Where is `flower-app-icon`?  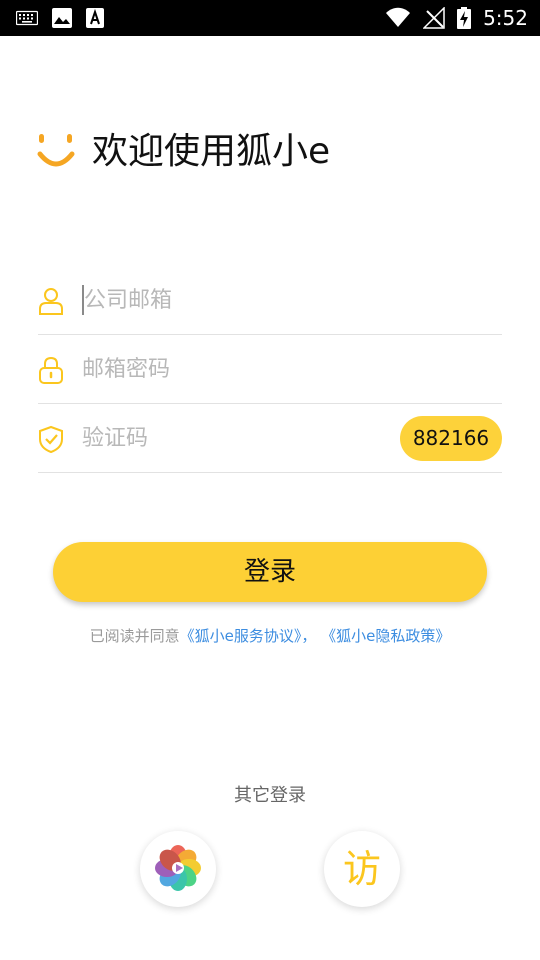
flower-app-icon is located at coordinates (178, 868).